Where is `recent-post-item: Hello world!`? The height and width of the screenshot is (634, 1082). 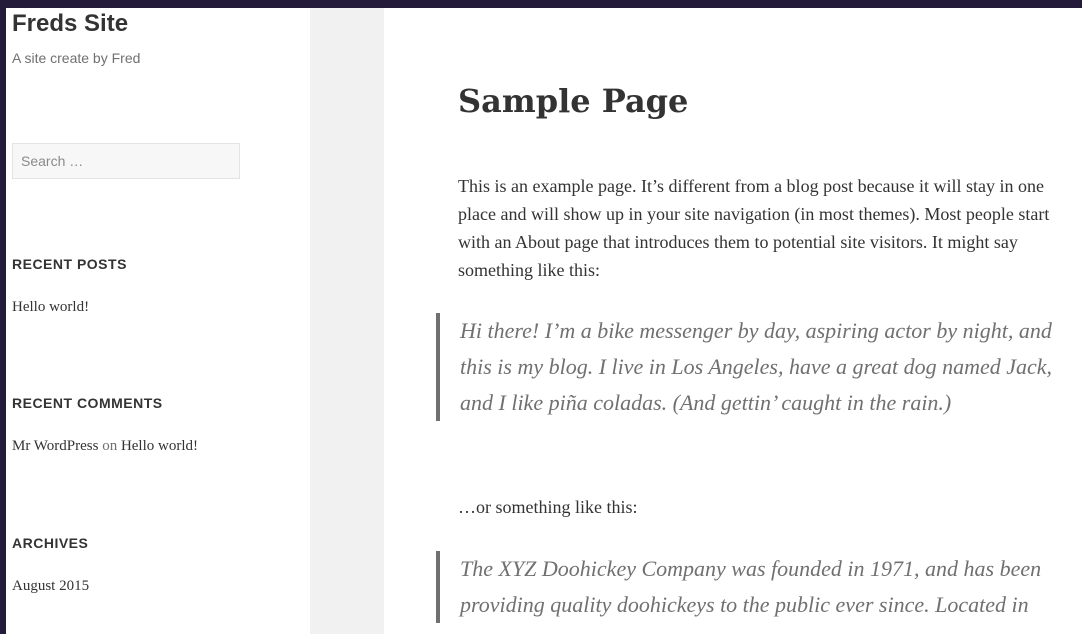
recent-post-item: Hello world! is located at coordinates (50, 307).